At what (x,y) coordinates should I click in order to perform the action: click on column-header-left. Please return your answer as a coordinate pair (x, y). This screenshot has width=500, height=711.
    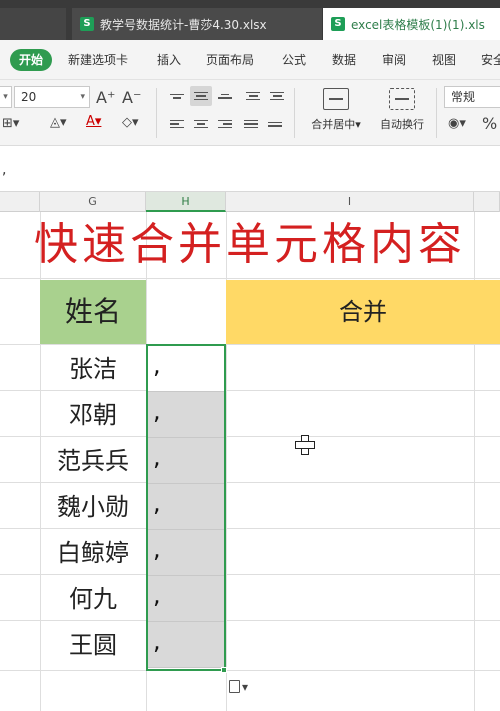
    Looking at the image, I should click on (20, 202).